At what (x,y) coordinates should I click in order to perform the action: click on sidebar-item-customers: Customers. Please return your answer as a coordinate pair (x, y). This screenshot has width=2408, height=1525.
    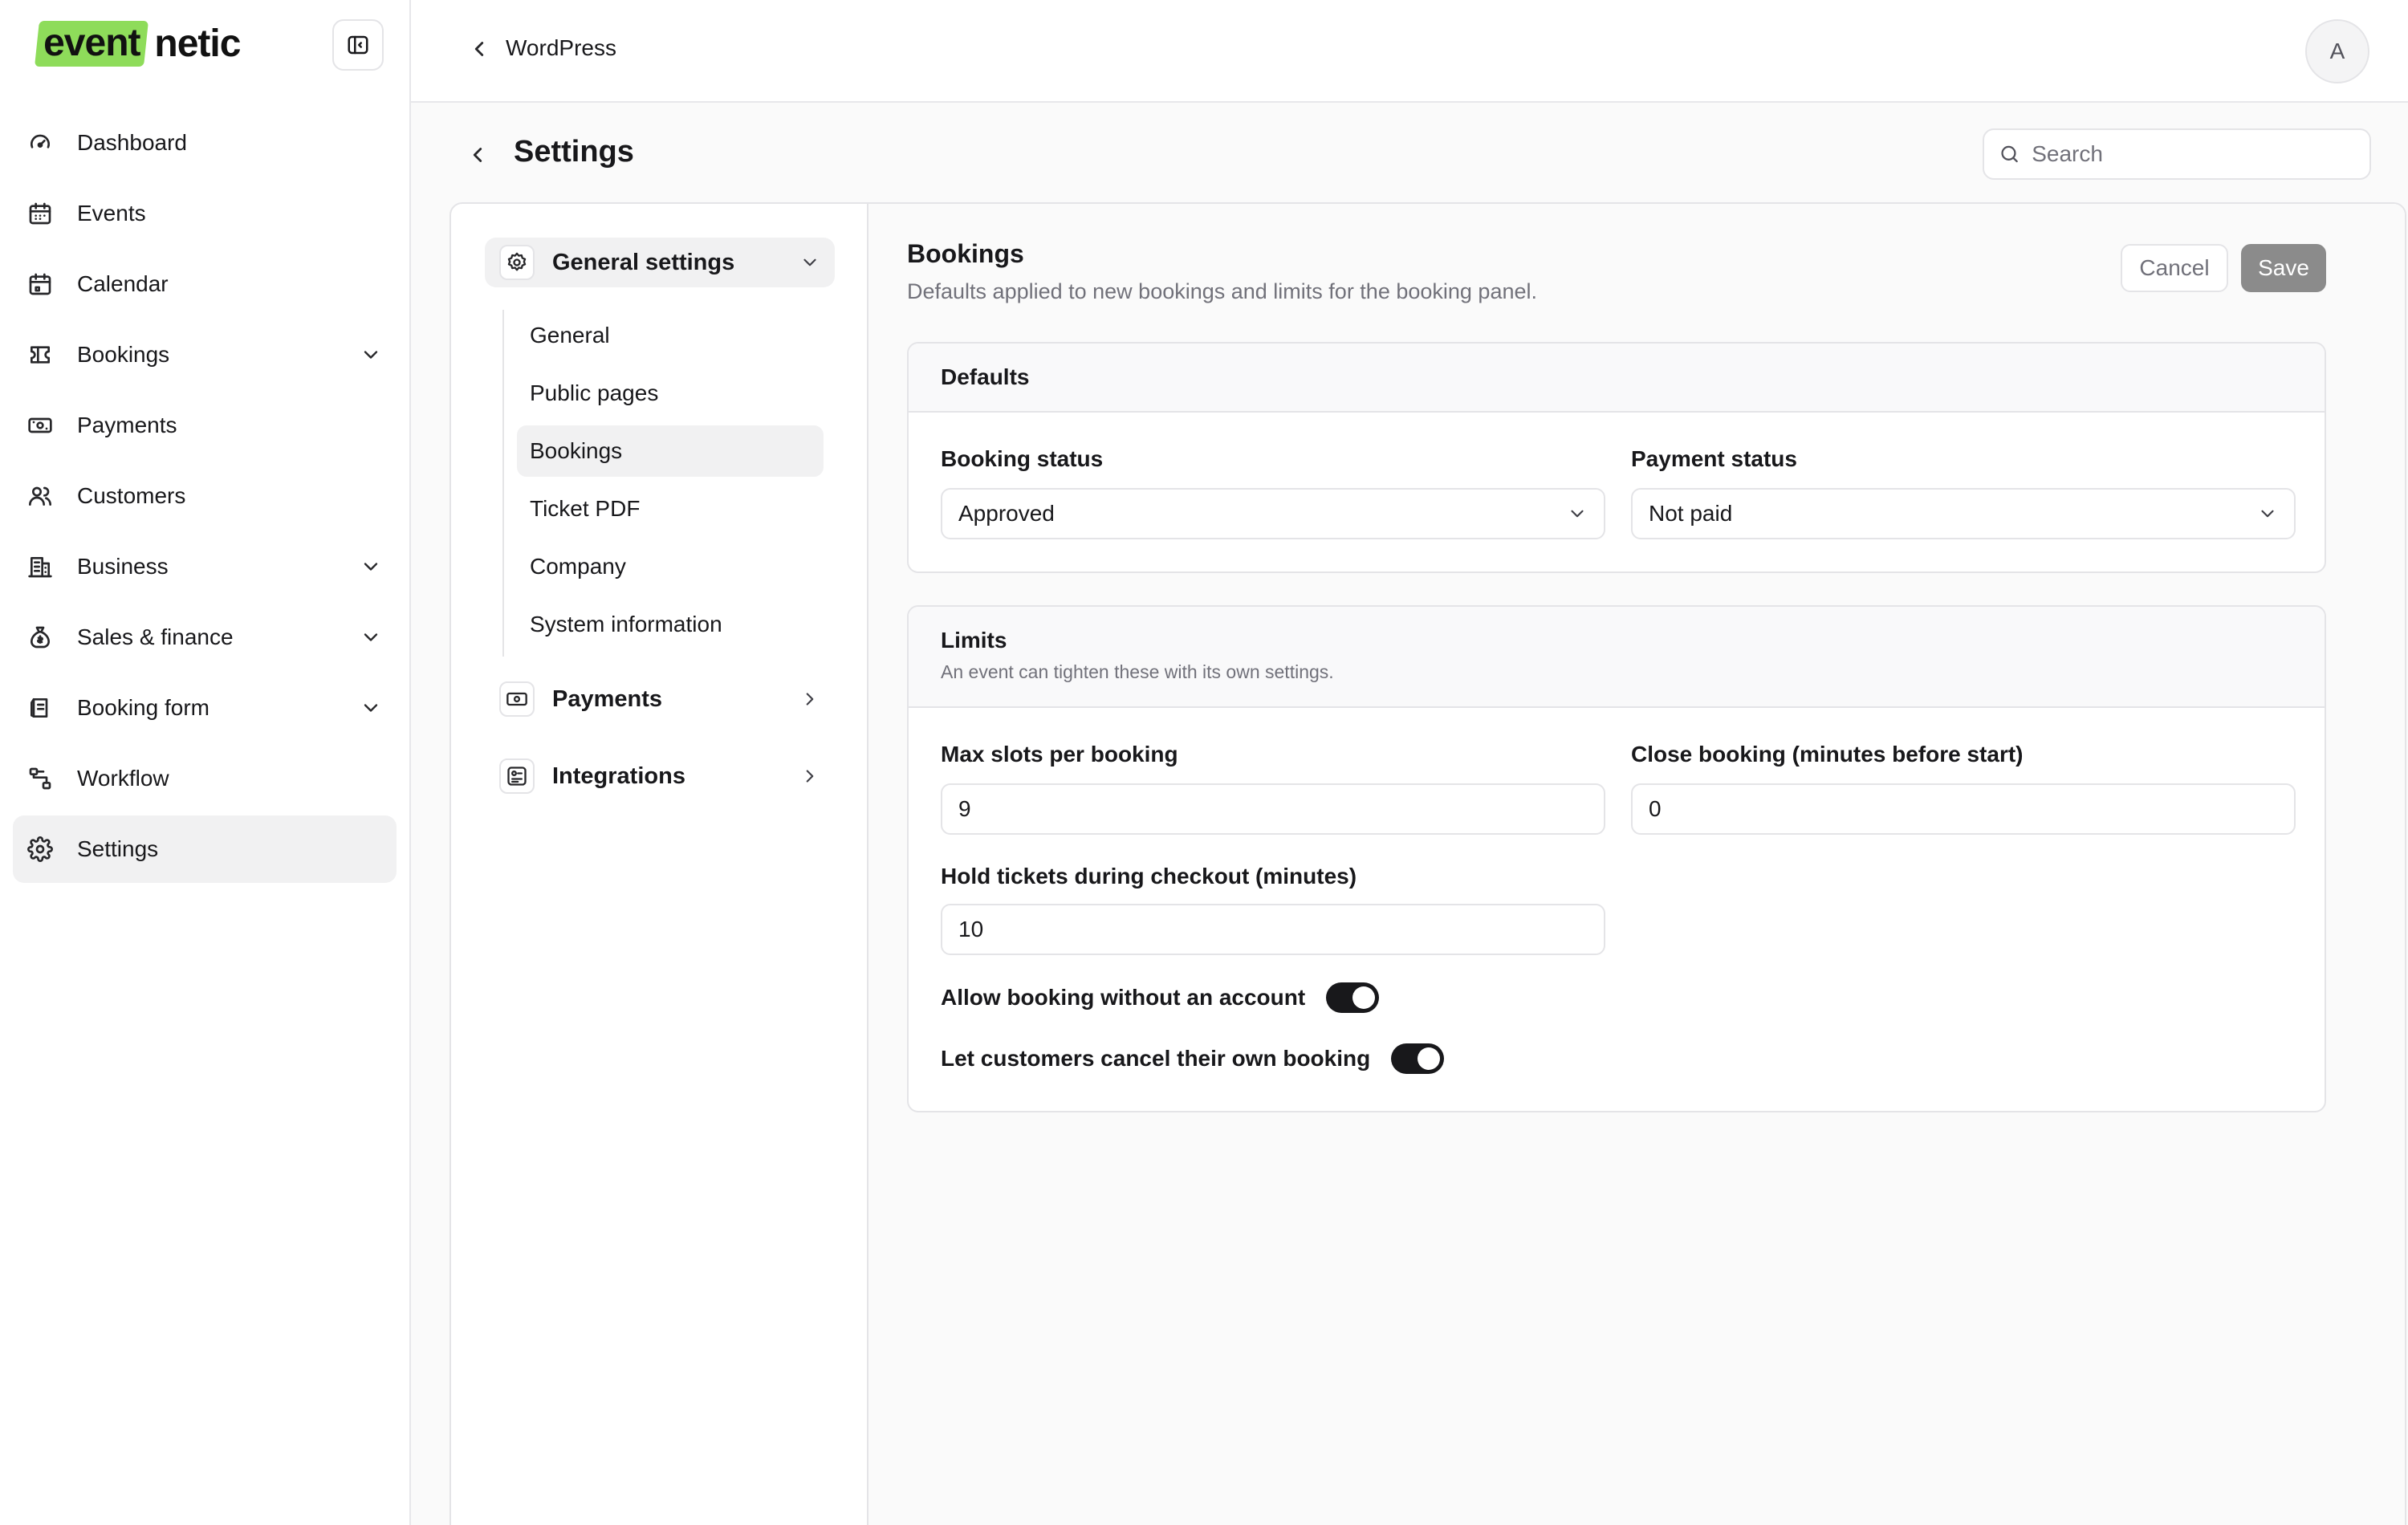
    Looking at the image, I should click on (205, 496).